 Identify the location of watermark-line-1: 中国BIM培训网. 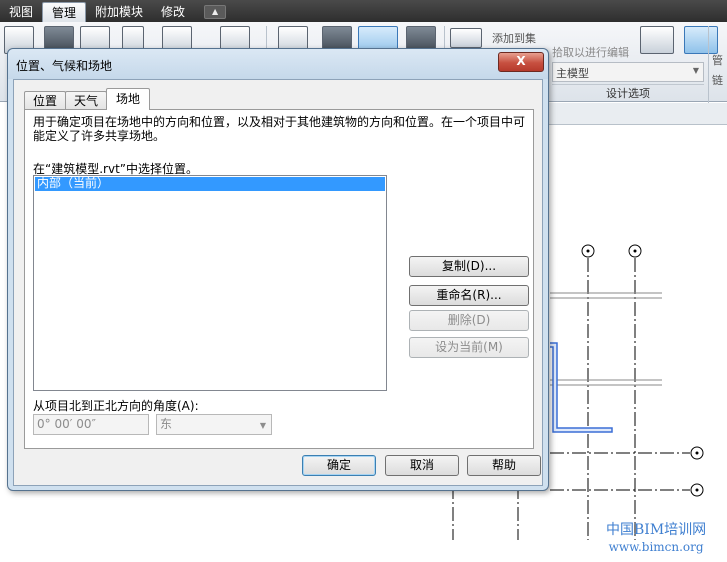
(656, 530).